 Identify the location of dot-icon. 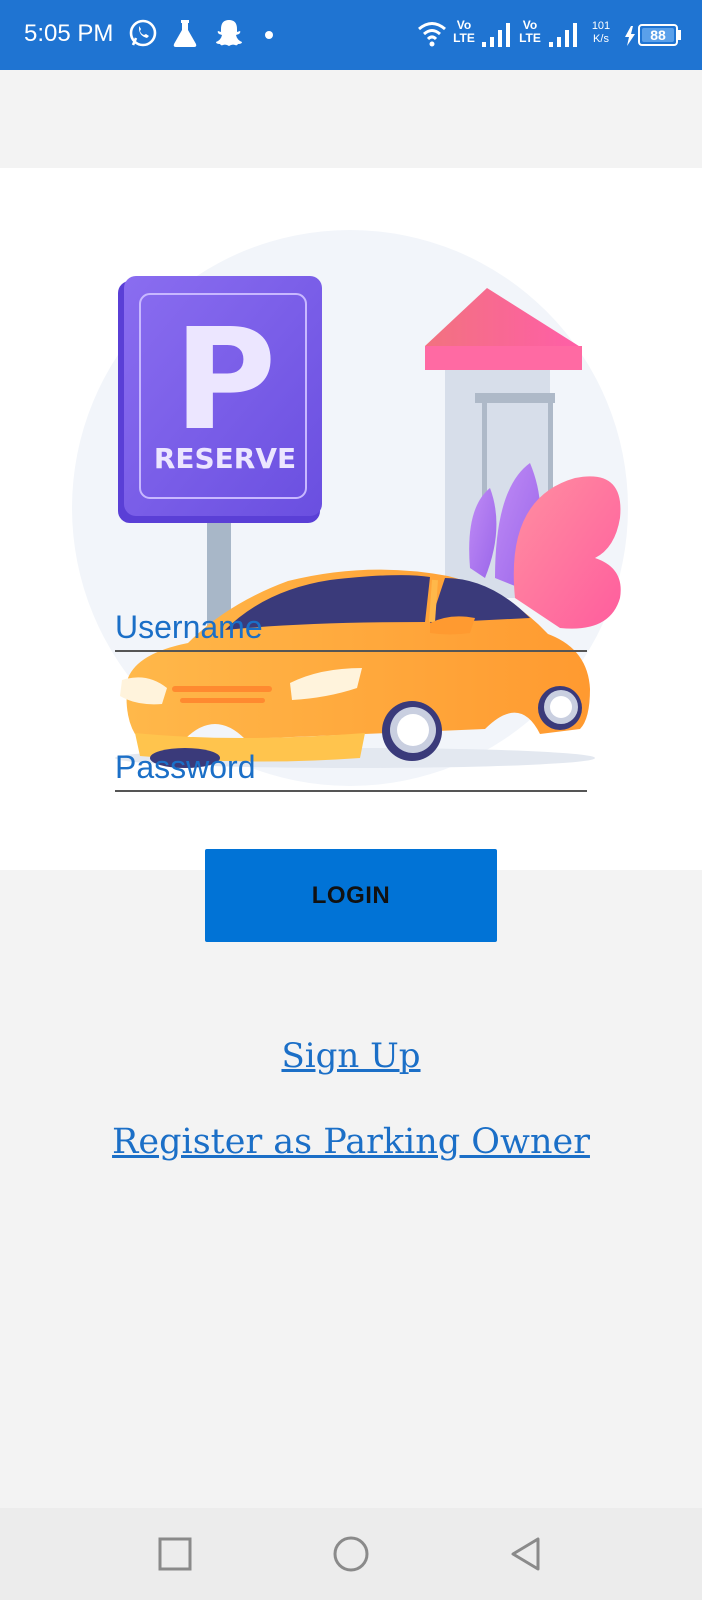
(269, 35).